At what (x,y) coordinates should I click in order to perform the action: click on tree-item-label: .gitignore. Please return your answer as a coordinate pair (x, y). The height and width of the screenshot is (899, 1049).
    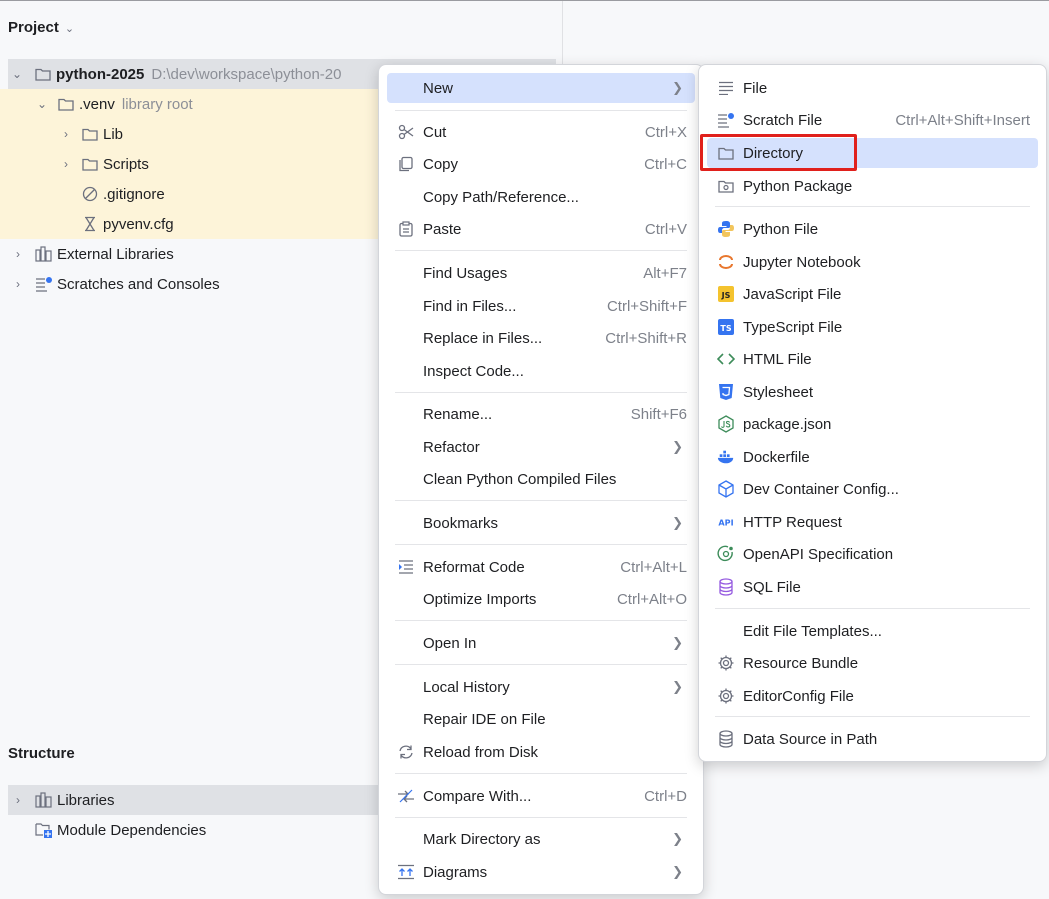
    Looking at the image, I should click on (134, 194).